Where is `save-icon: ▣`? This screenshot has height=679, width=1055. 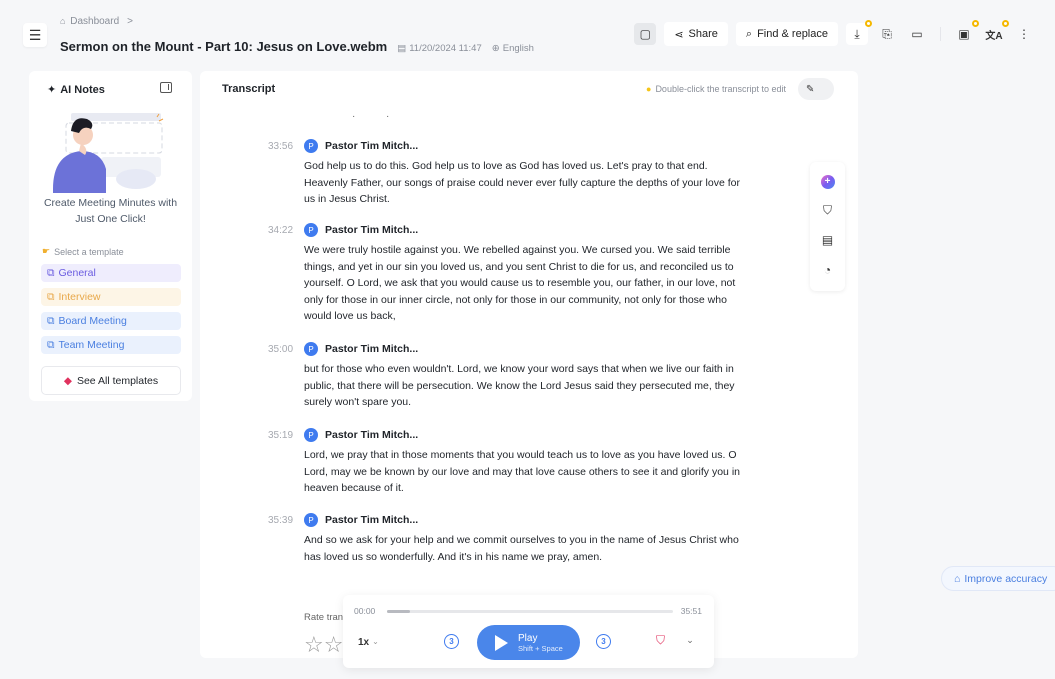
save-icon: ▣ is located at coordinates (964, 34).